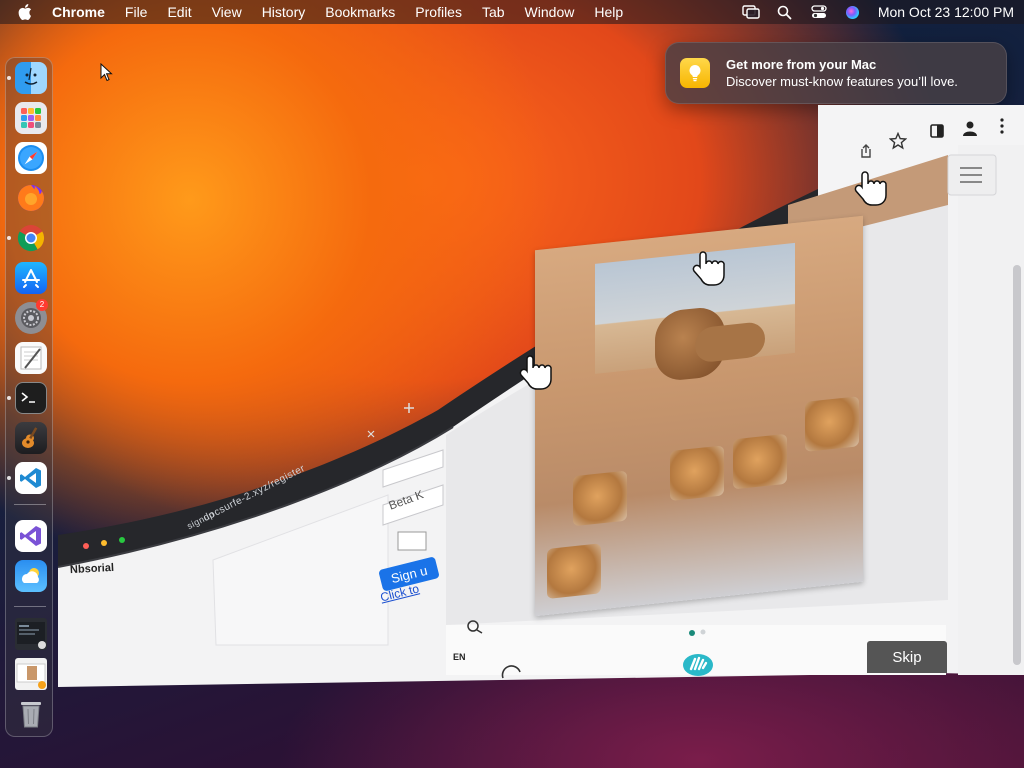 The width and height of the screenshot is (1024, 768). I want to click on finder-icon, so click(31, 78).